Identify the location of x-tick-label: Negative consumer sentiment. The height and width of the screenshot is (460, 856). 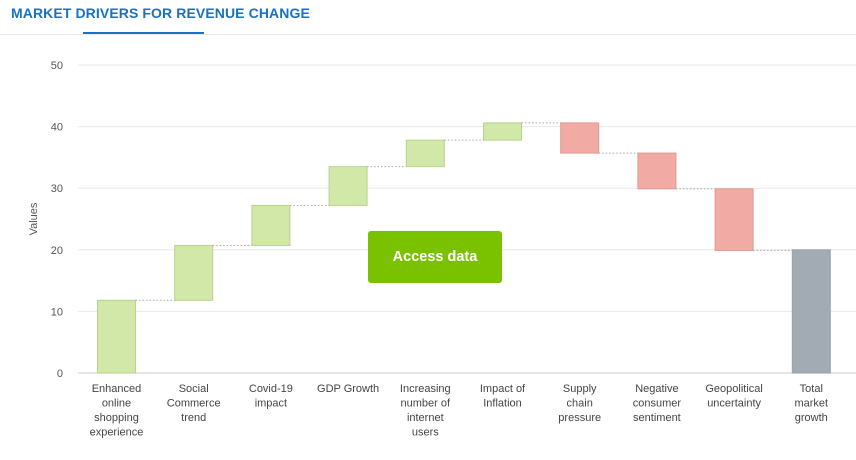
(657, 403).